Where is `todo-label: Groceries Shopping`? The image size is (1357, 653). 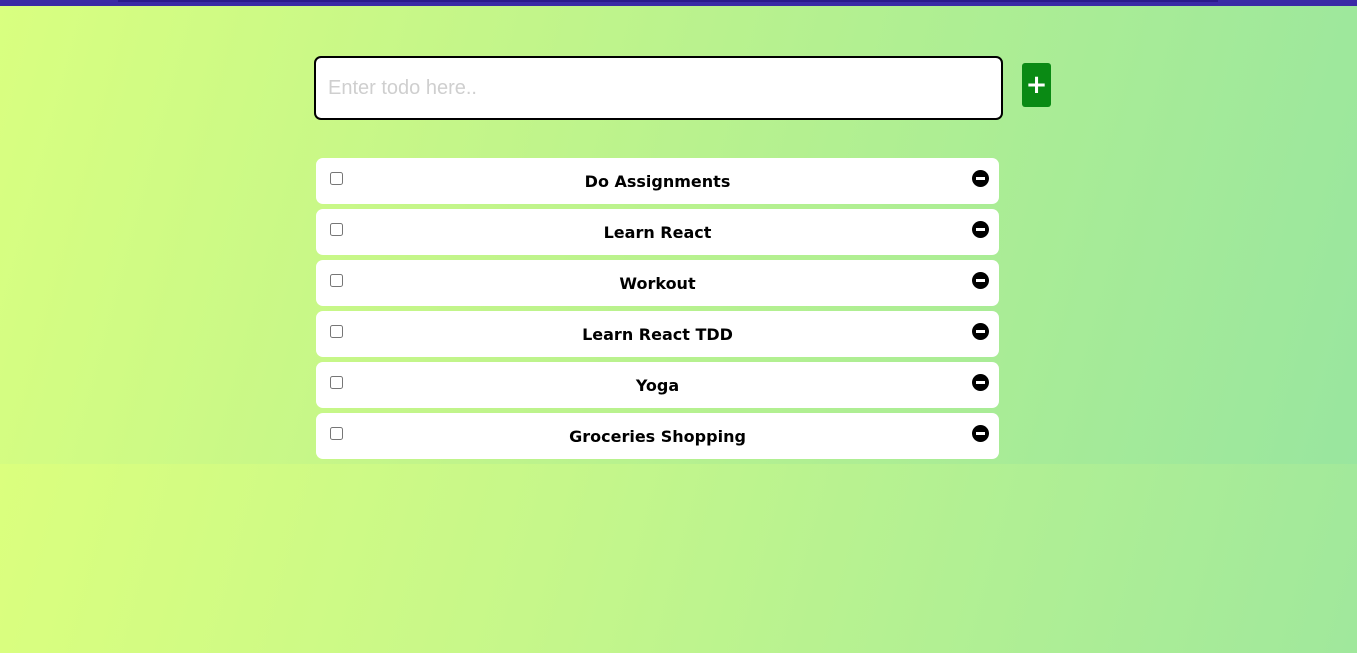
todo-label: Groceries Shopping is located at coordinates (657, 436).